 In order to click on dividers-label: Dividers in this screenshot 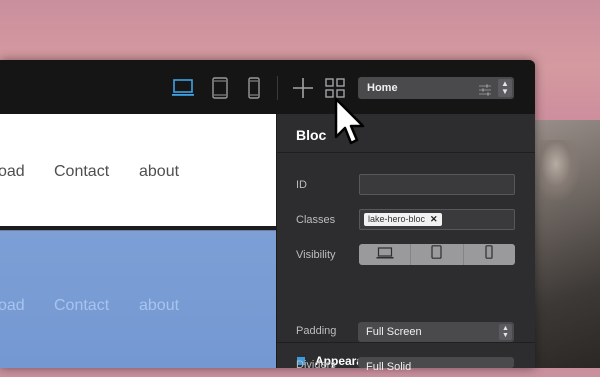, I will do `click(316, 365)`.